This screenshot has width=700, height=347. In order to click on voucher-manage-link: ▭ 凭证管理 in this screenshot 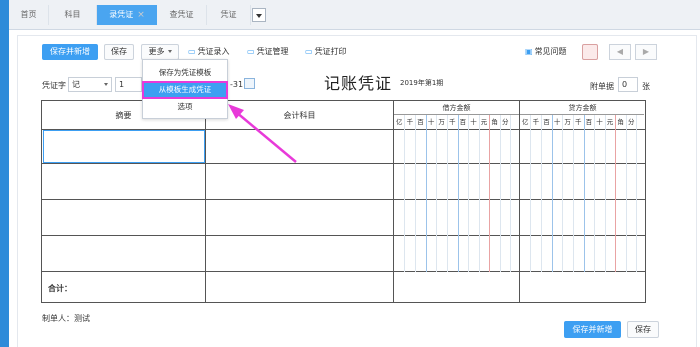, I will do `click(268, 52)`.